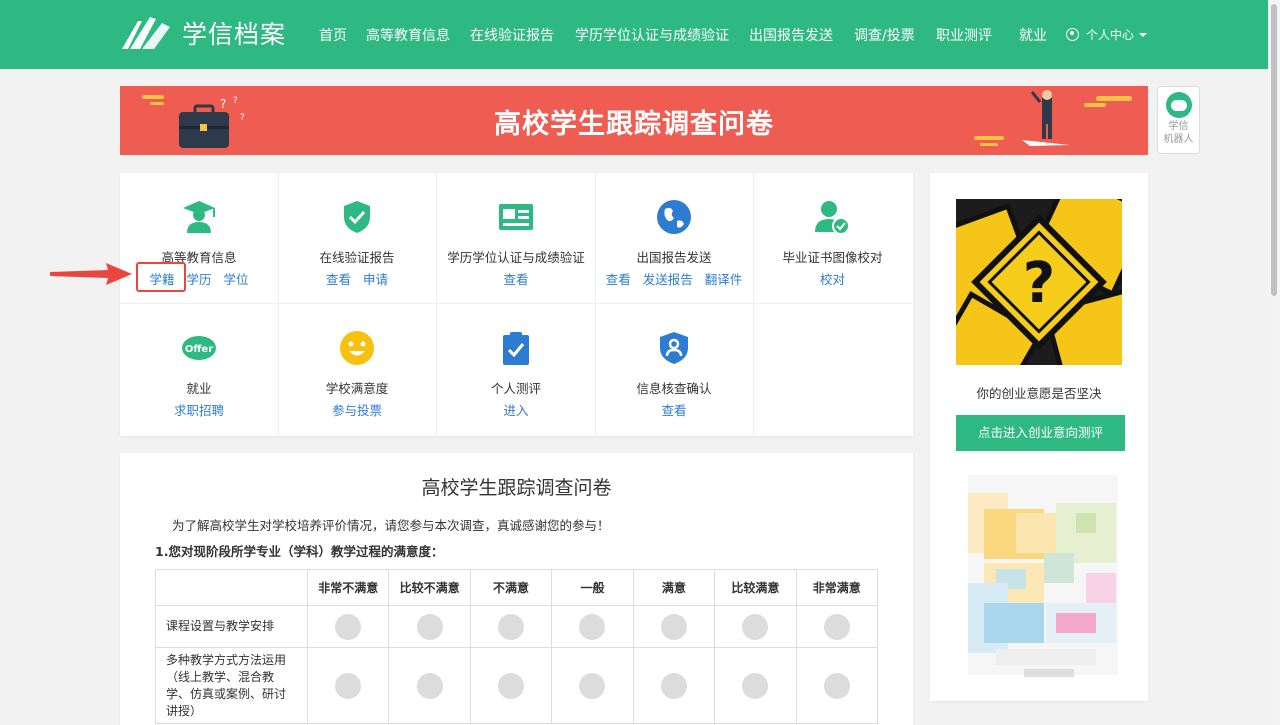 The image size is (1280, 725). I want to click on service-degree-certification: 学历学位认证与成绩验证 查看, so click(516, 238).